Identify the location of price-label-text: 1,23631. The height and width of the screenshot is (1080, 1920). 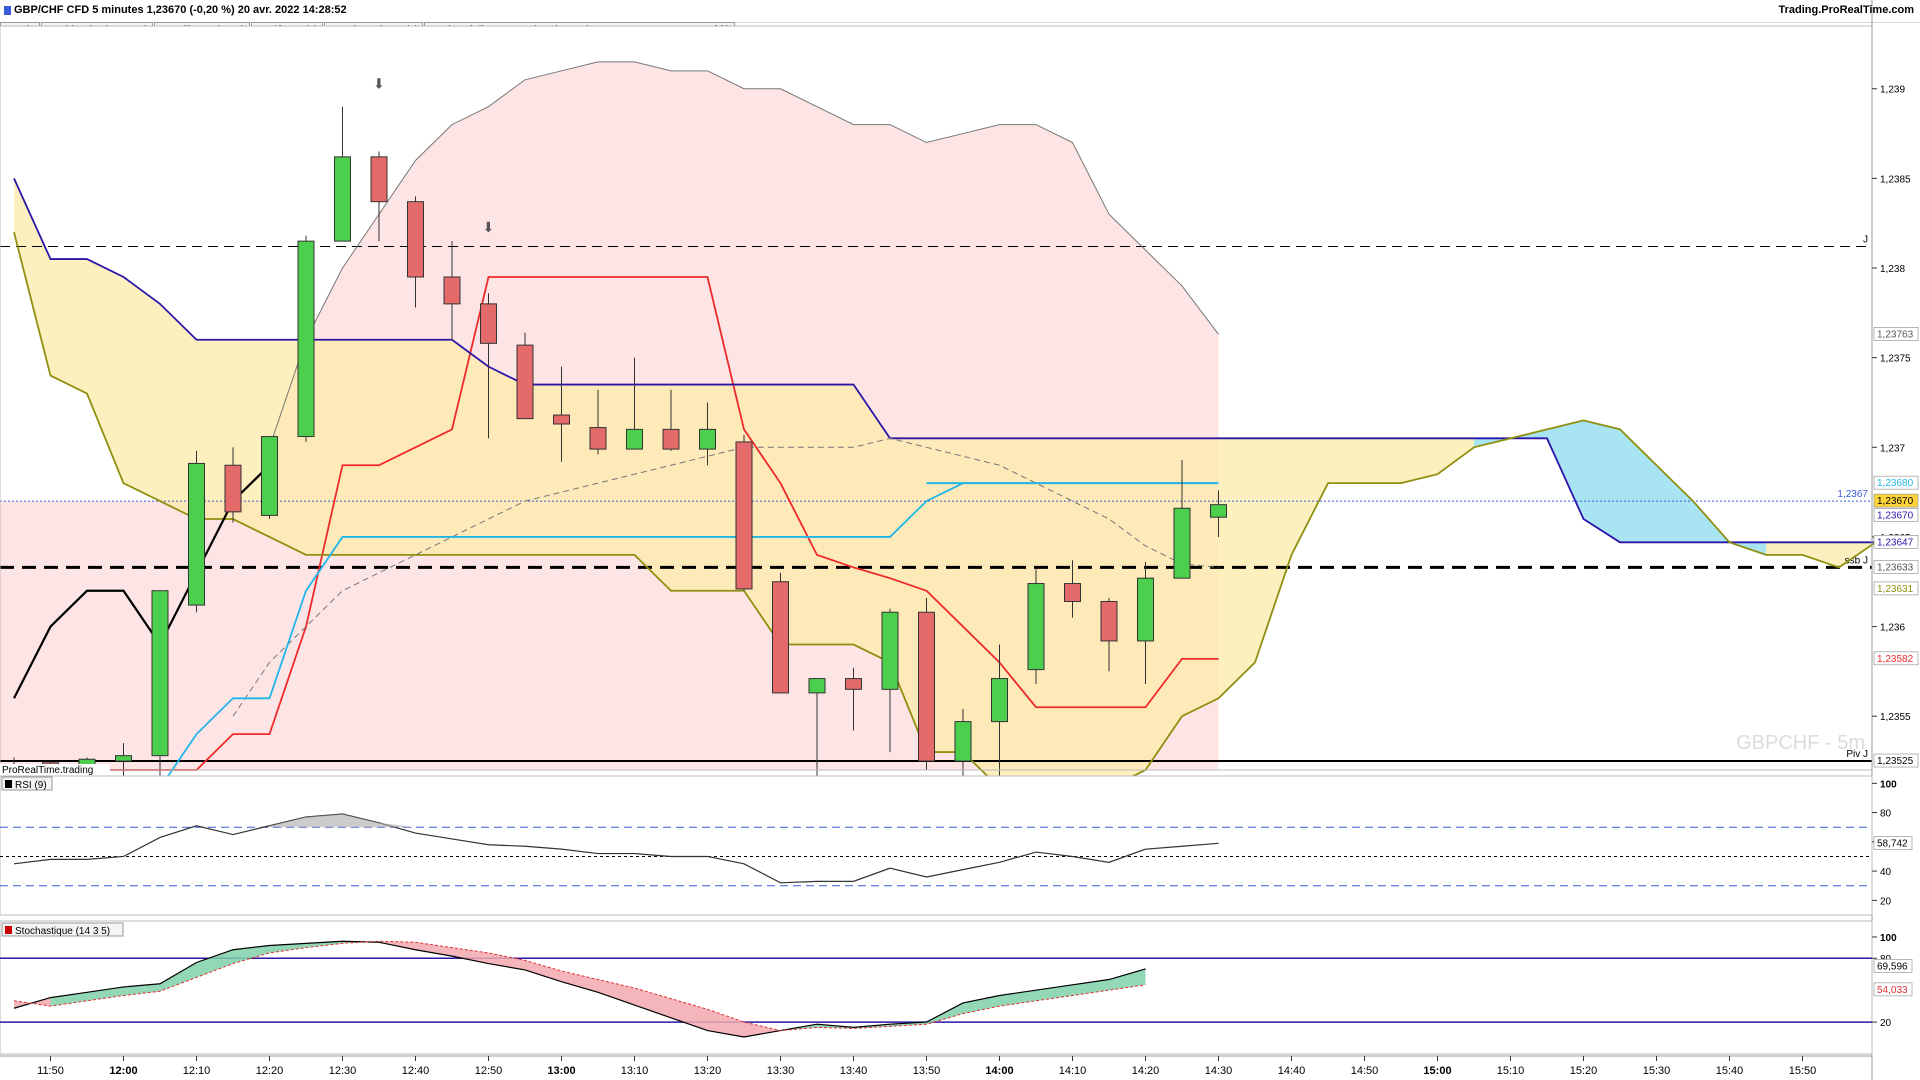
(1895, 589).